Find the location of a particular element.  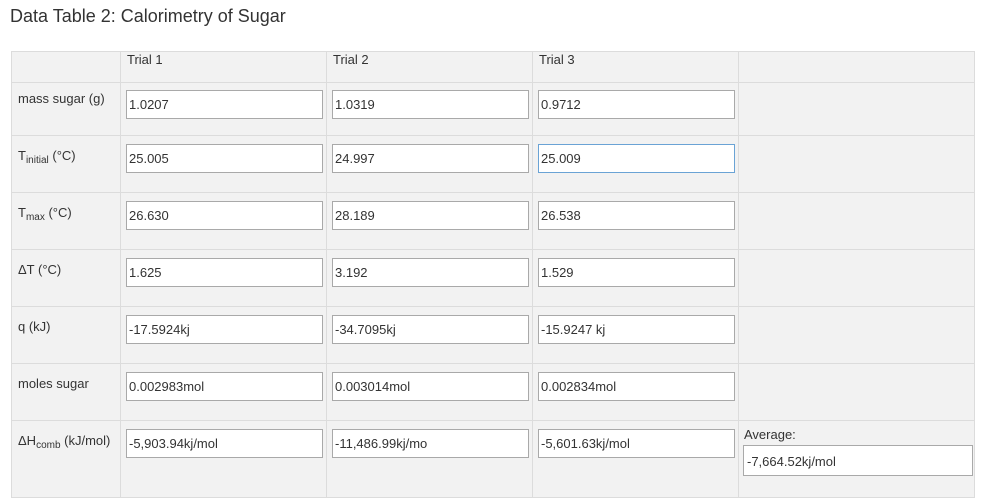

column-header-trial-1: Trial 1 is located at coordinates (223, 67).